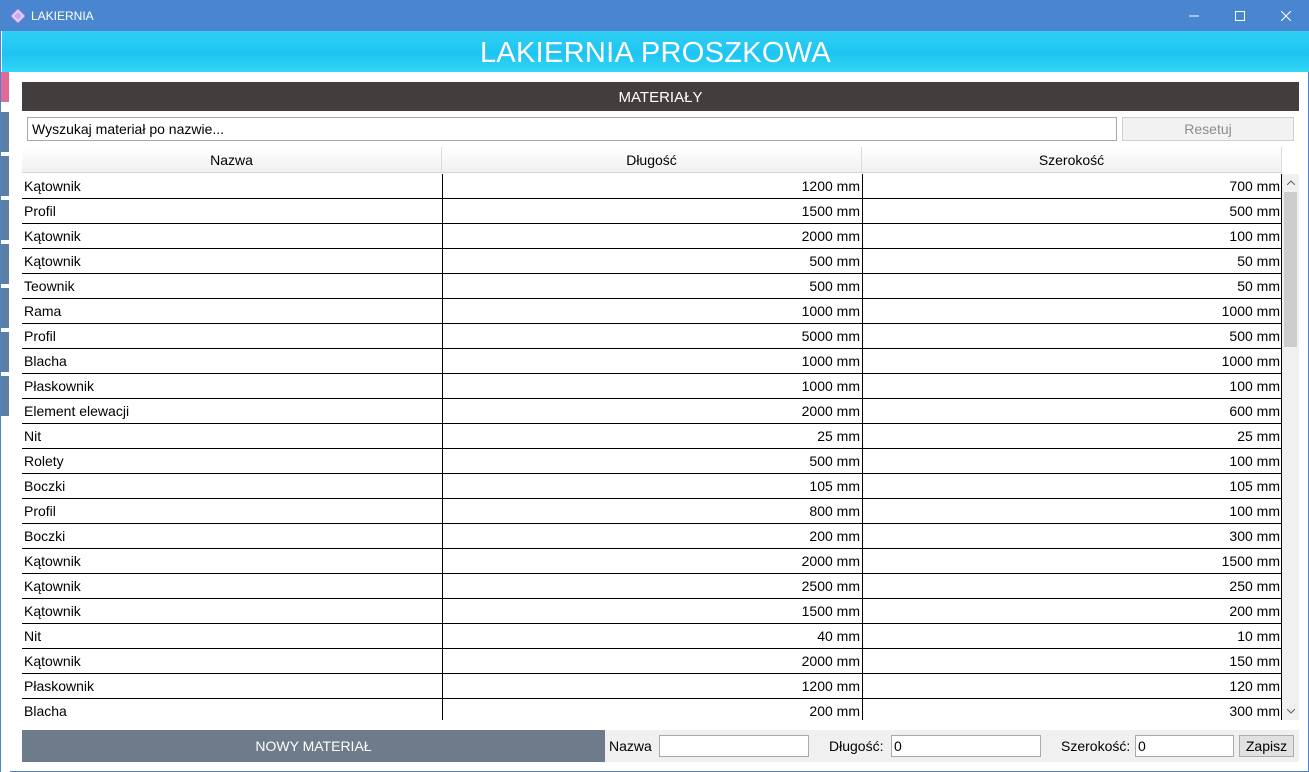 The height and width of the screenshot is (772, 1309). What do you see at coordinates (966, 746) in the screenshot?
I see `length-field` at bounding box center [966, 746].